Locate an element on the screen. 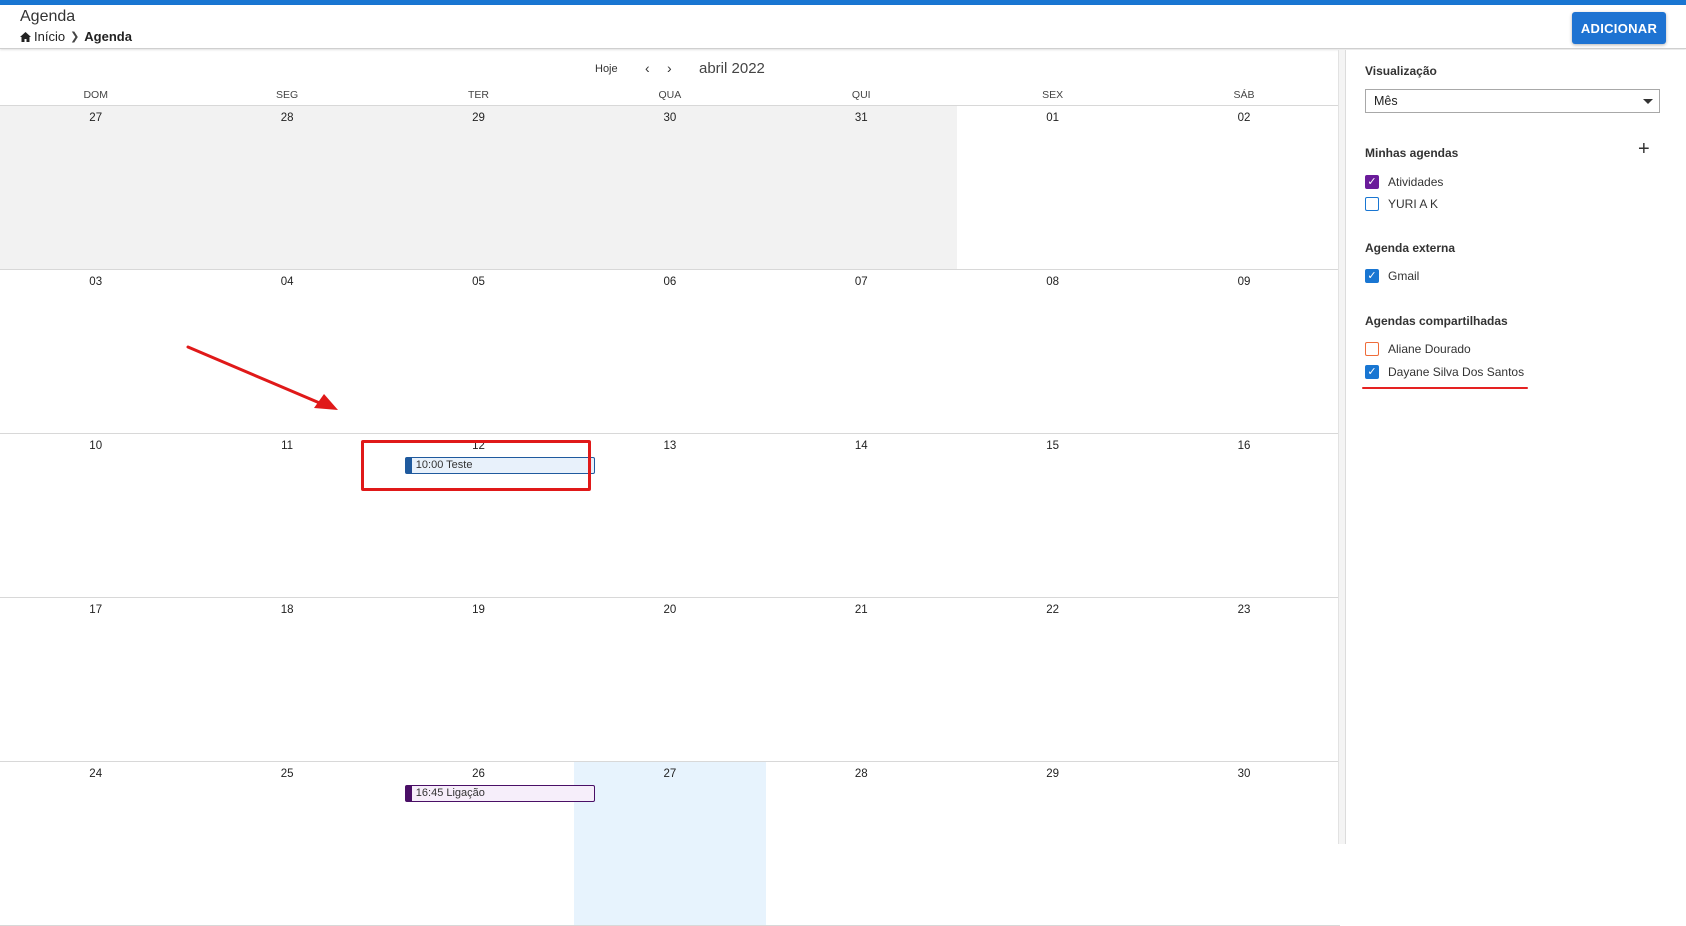 This screenshot has height=926, width=1686. weekday-label: QUA is located at coordinates (670, 95).